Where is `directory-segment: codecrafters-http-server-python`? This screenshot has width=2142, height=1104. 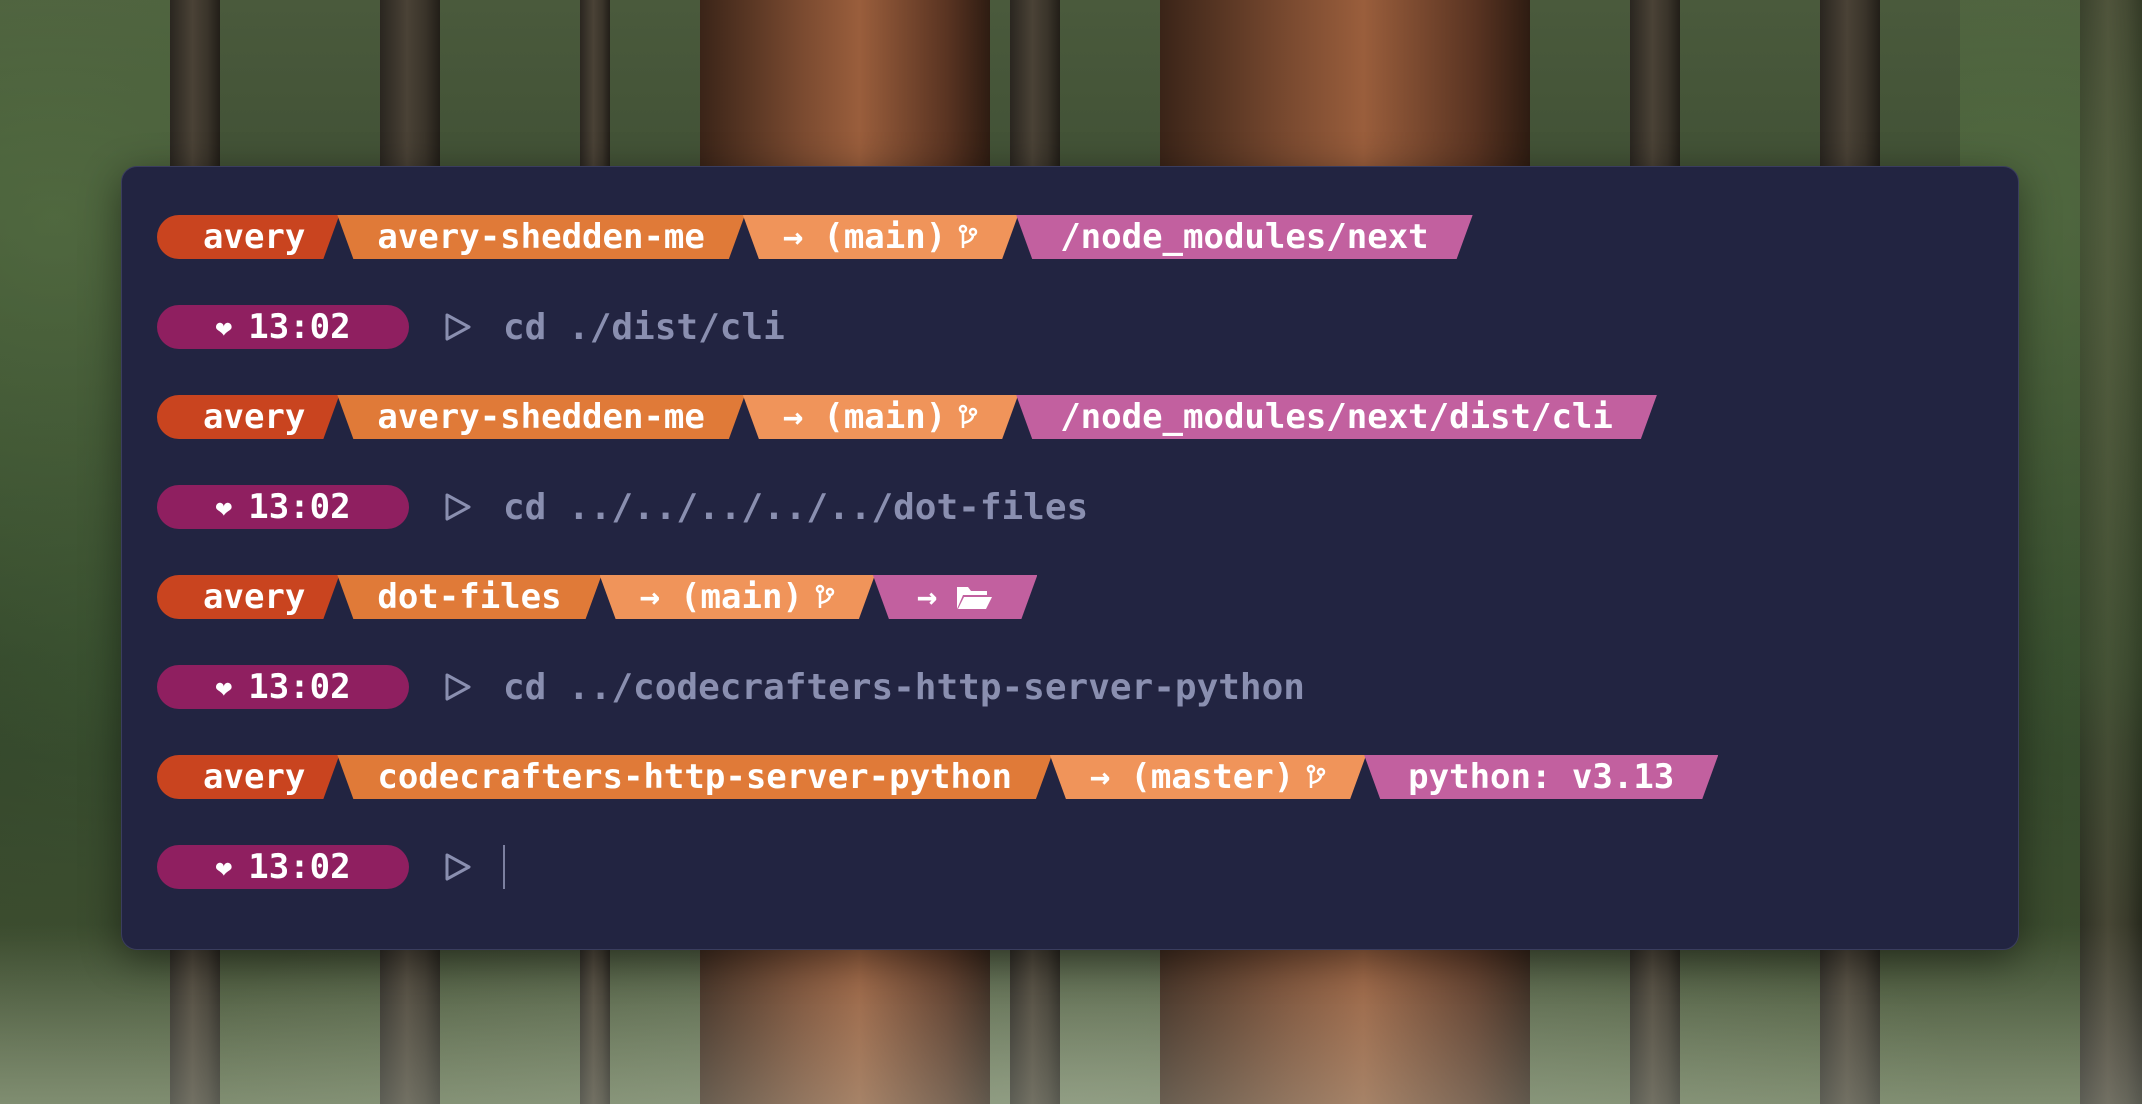
directory-segment: codecrafters-http-server-python is located at coordinates (694, 777).